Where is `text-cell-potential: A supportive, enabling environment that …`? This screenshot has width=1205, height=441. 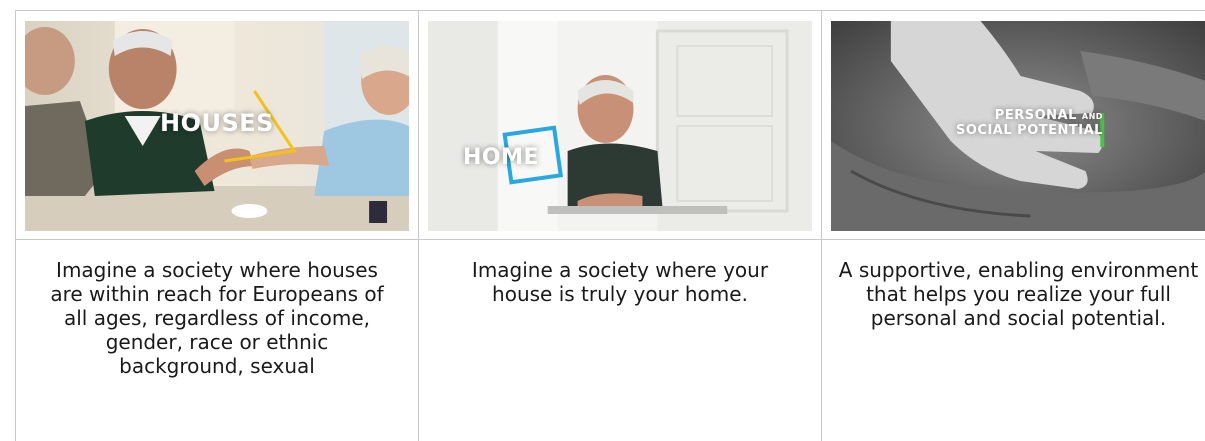 text-cell-potential: A supportive, enabling environment that … is located at coordinates (1013, 340).